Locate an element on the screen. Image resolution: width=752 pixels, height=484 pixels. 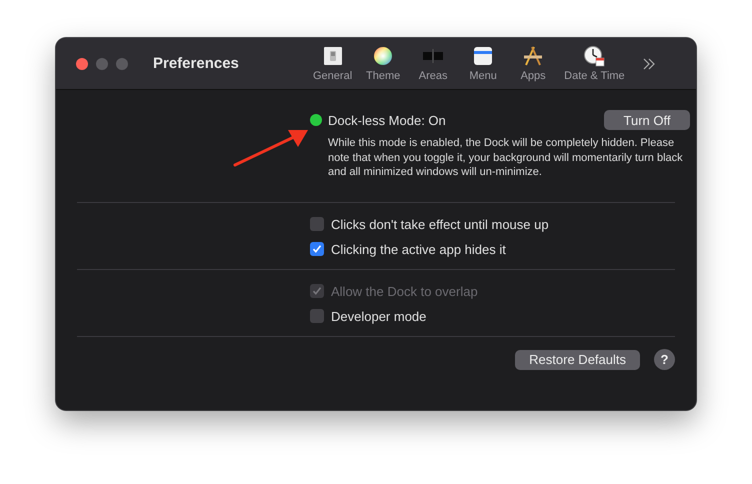
toolbar-tab: Apps is located at coordinates (533, 63).